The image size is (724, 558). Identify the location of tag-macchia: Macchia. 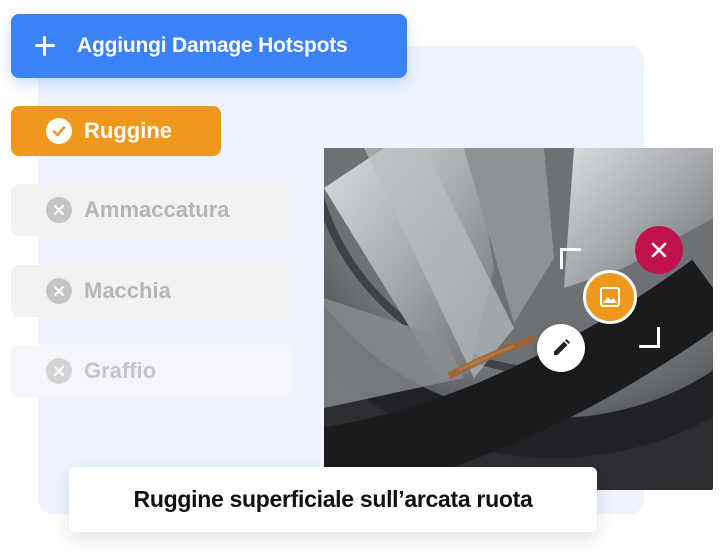
(151, 291).